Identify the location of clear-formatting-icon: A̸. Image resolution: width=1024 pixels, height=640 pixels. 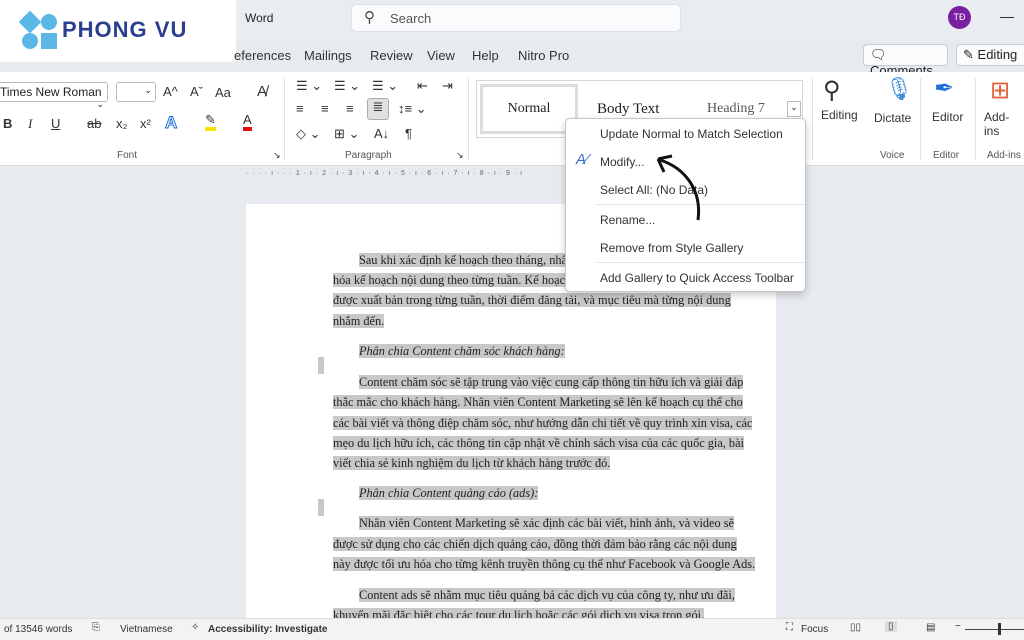
(262, 91).